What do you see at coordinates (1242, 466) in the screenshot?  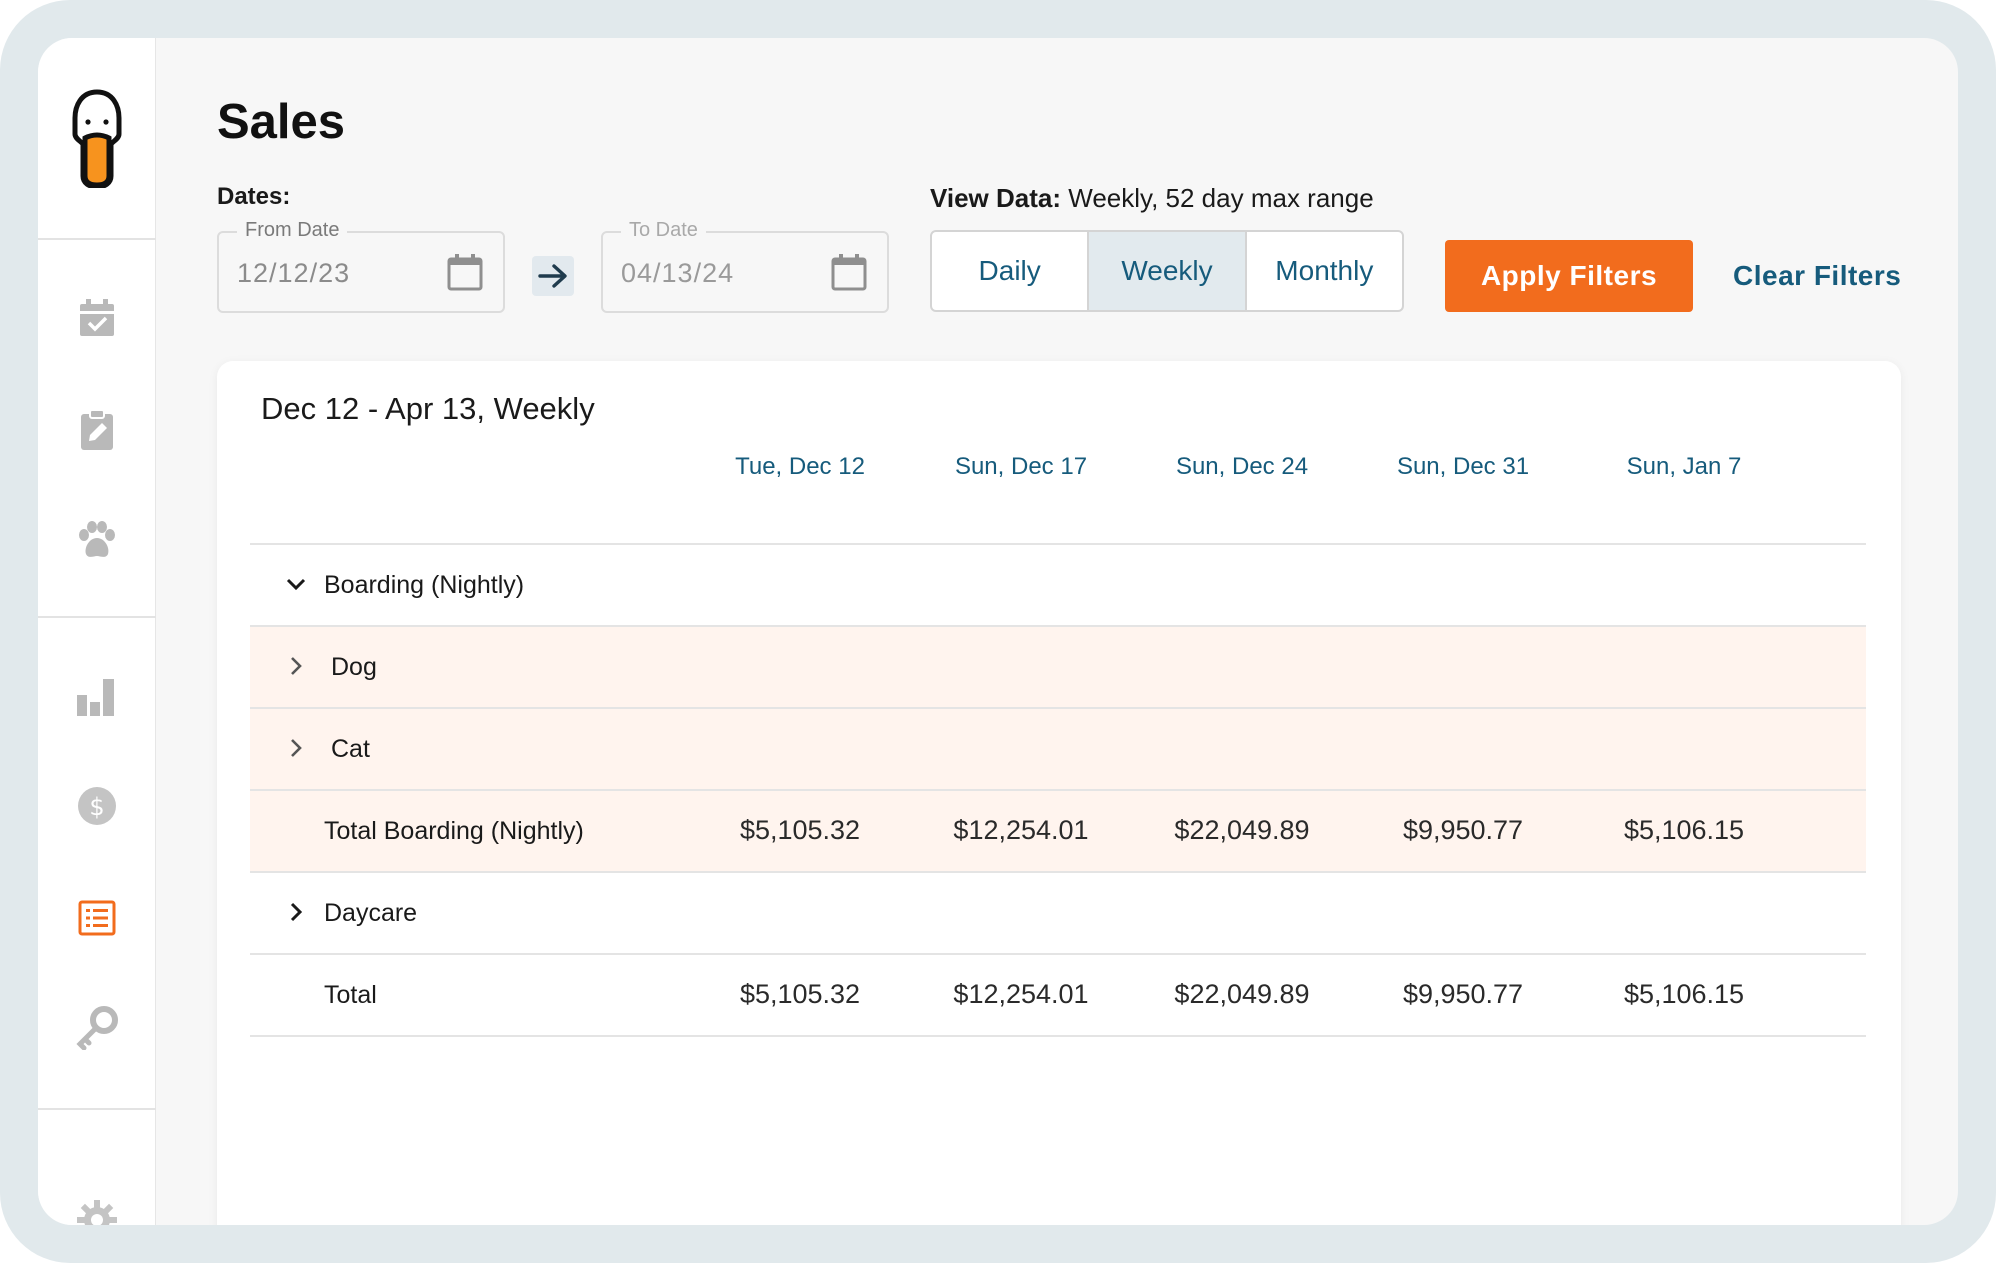 I see `column-header: Sun, Dec 24` at bounding box center [1242, 466].